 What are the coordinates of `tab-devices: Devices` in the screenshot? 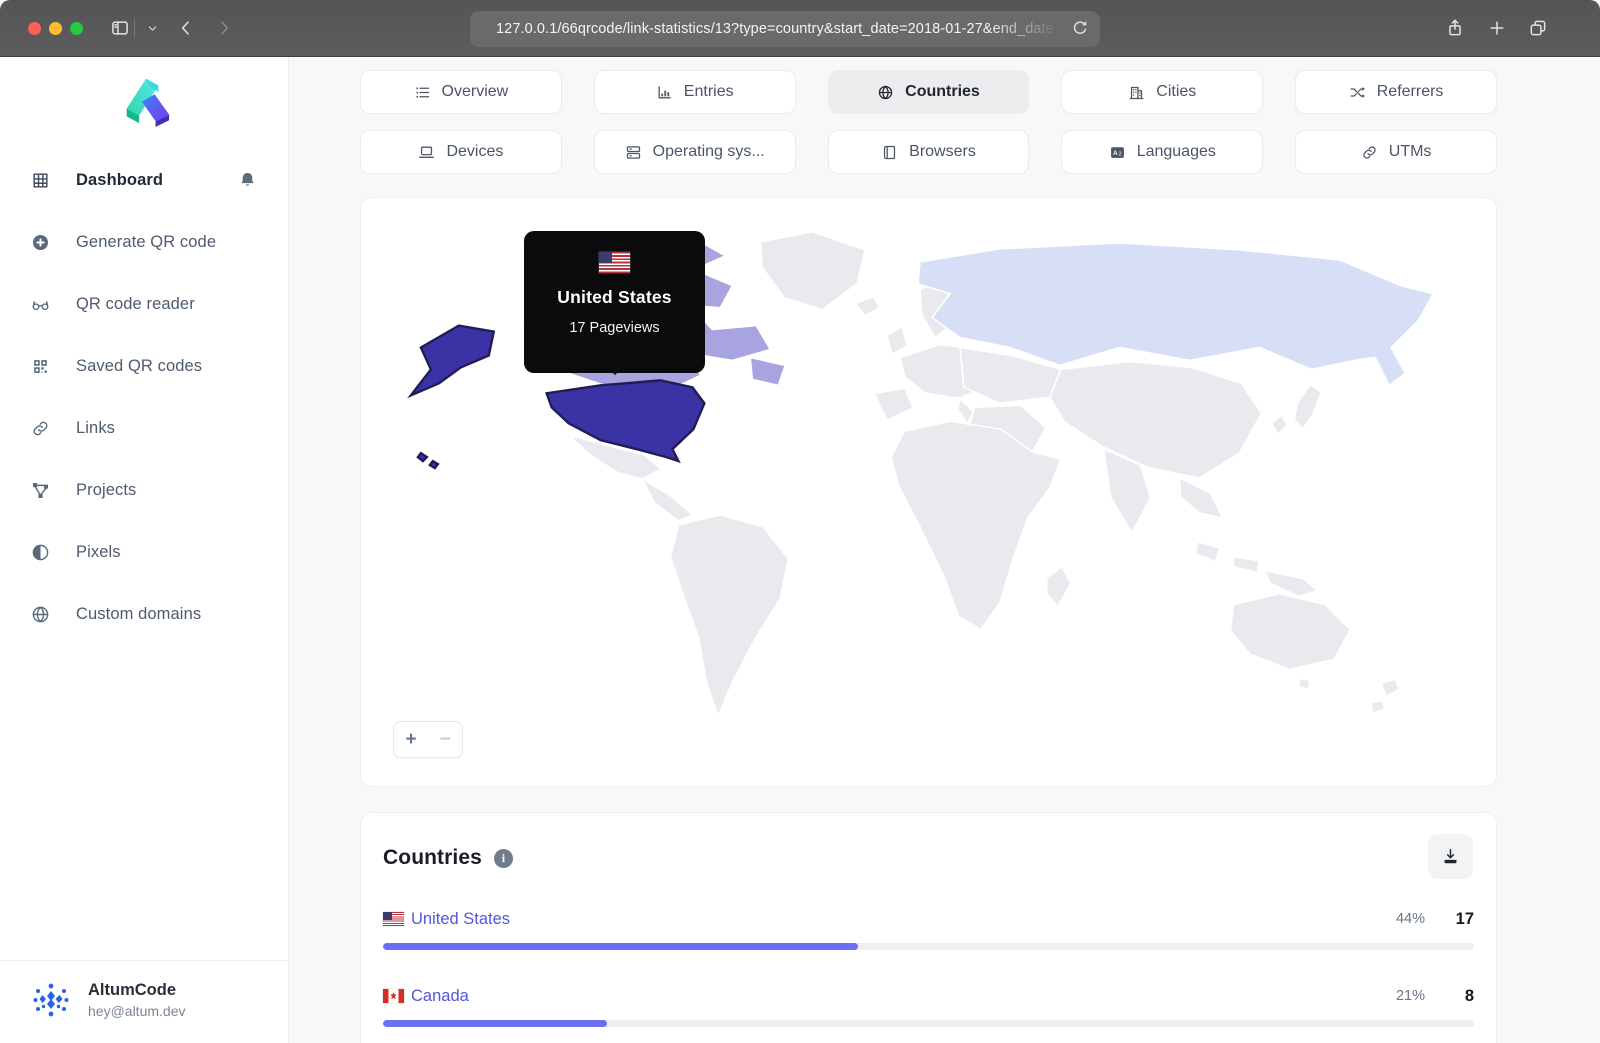 It's located at (461, 152).